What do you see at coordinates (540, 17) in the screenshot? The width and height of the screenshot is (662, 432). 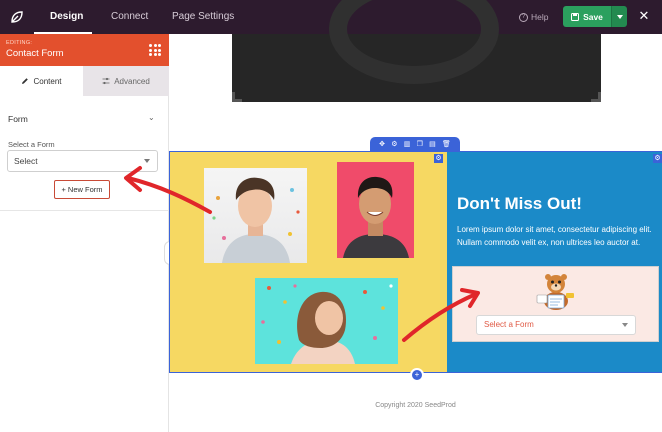 I see `help-label: Help` at bounding box center [540, 17].